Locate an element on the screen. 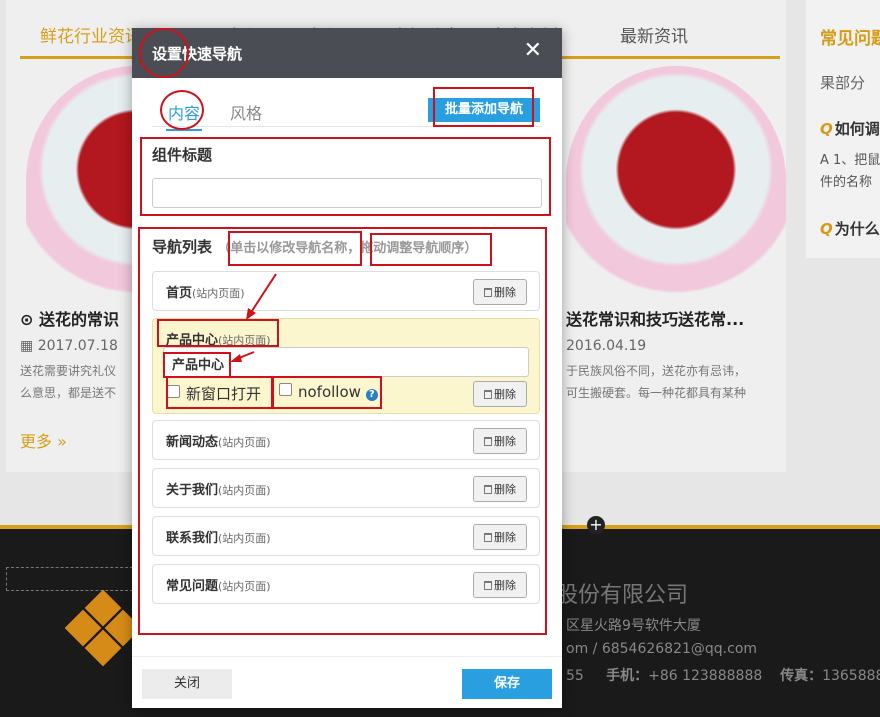 This screenshot has width=880, height=717. faq-question-1: Q 如何调 is located at coordinates (850, 128).